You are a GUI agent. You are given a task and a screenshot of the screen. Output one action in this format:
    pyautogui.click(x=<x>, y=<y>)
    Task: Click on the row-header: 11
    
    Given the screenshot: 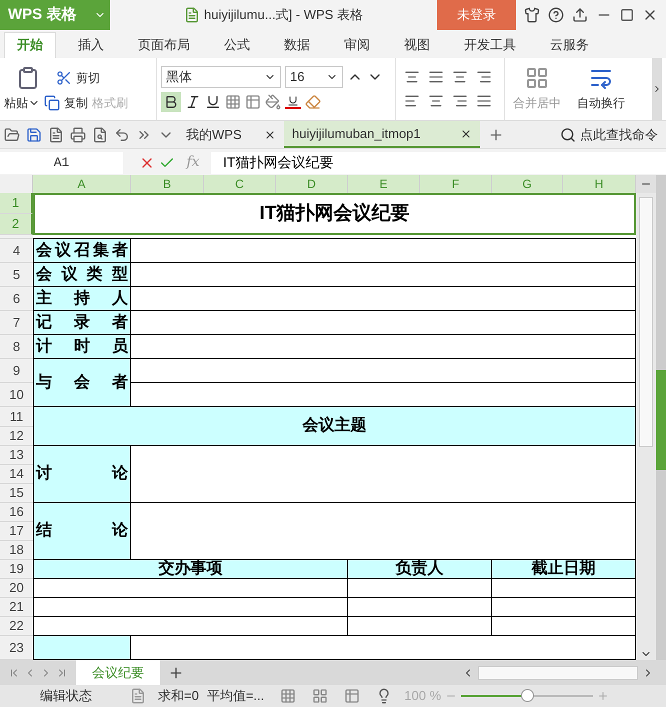 What is the action you would take?
    pyautogui.click(x=16, y=417)
    